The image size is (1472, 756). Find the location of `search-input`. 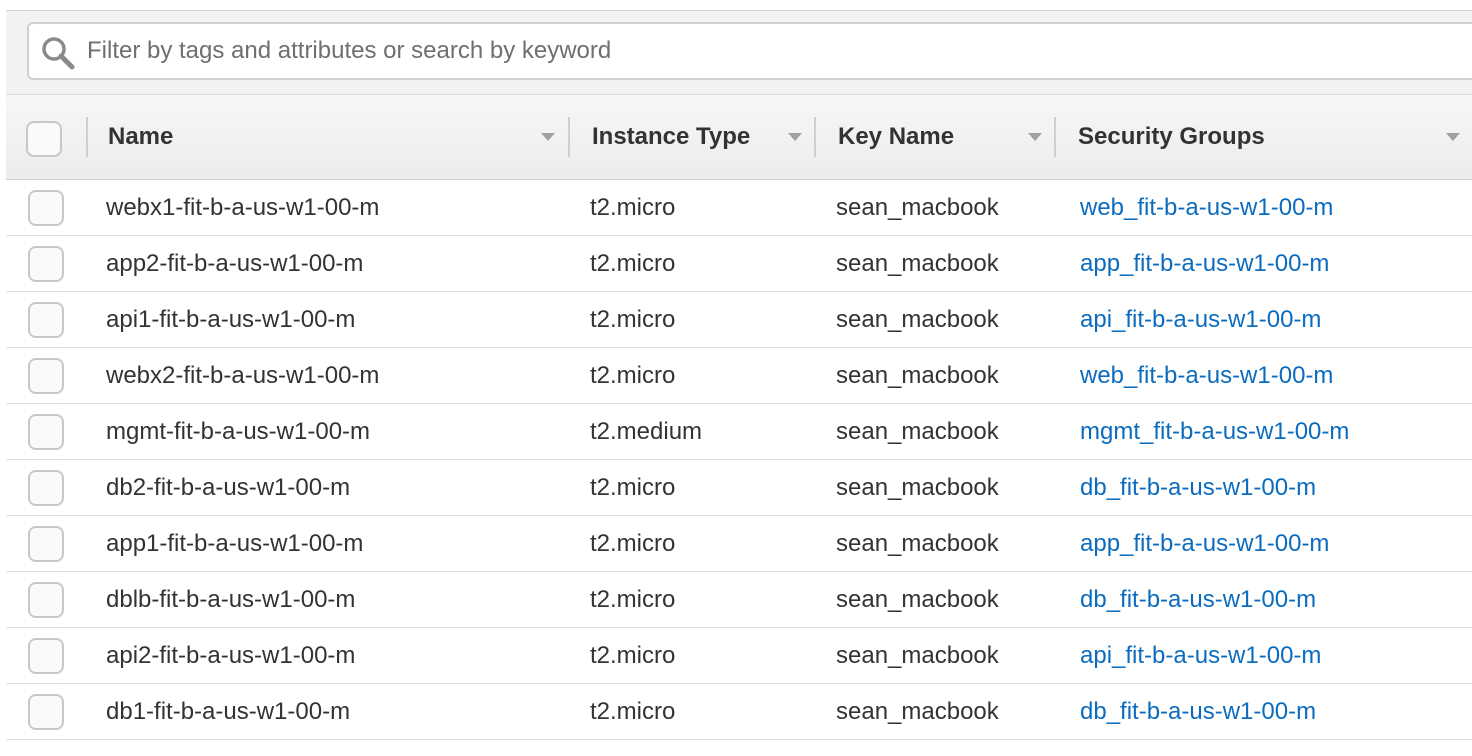

search-input is located at coordinates (777, 51).